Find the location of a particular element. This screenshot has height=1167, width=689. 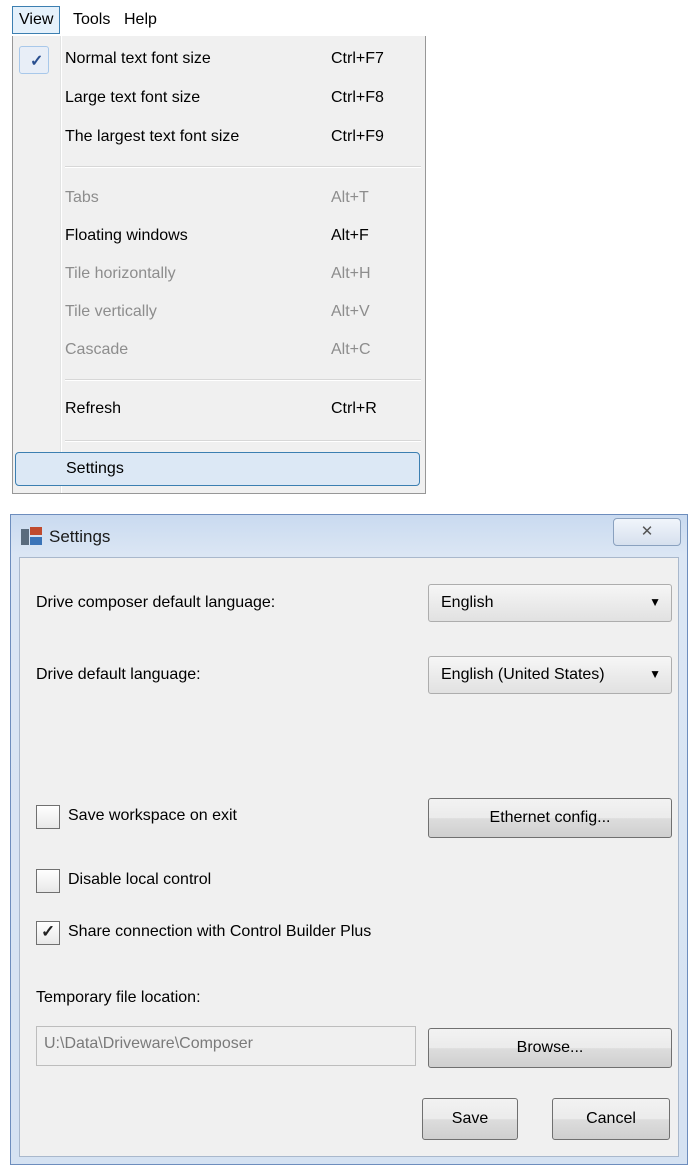

temp-location-input: U:\Data\Driveware\Composer is located at coordinates (226, 1046).